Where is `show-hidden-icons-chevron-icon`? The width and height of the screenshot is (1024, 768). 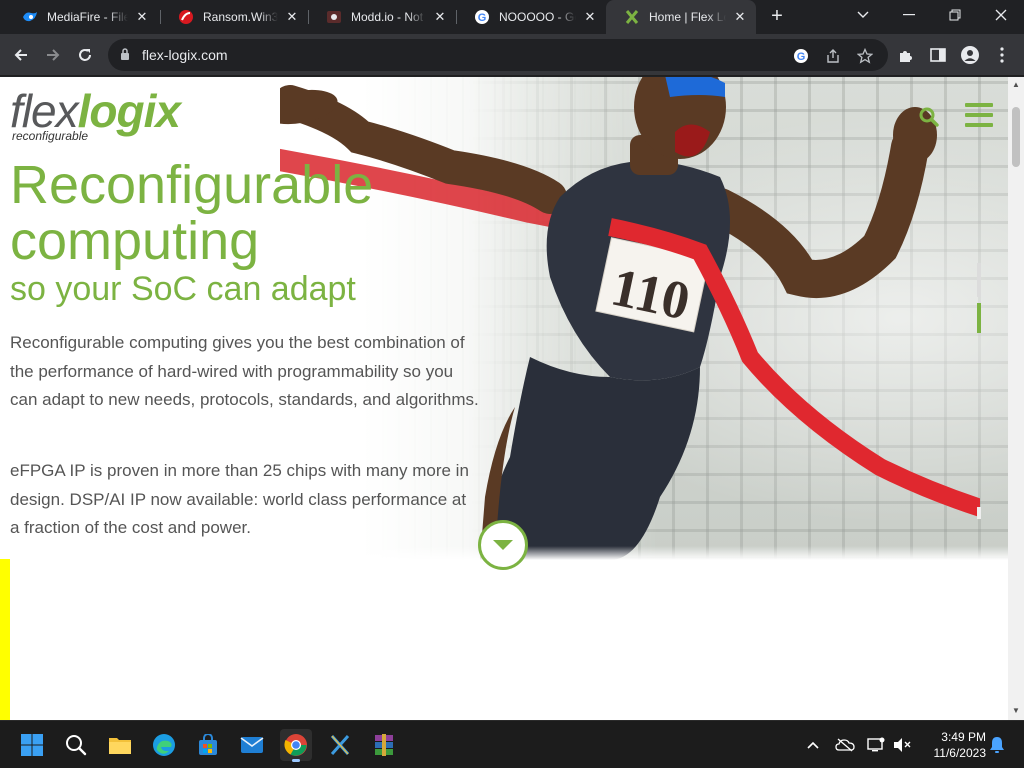 show-hidden-icons-chevron-icon is located at coordinates (813, 745).